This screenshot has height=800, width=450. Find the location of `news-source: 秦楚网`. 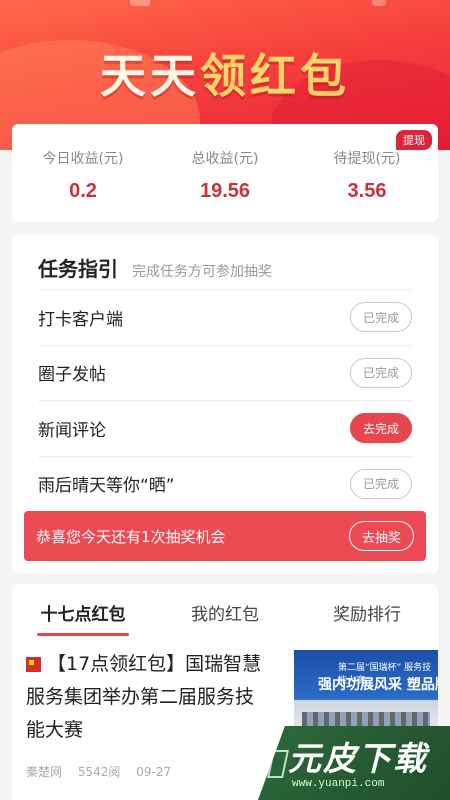

news-source: 秦楚网 is located at coordinates (44, 772).